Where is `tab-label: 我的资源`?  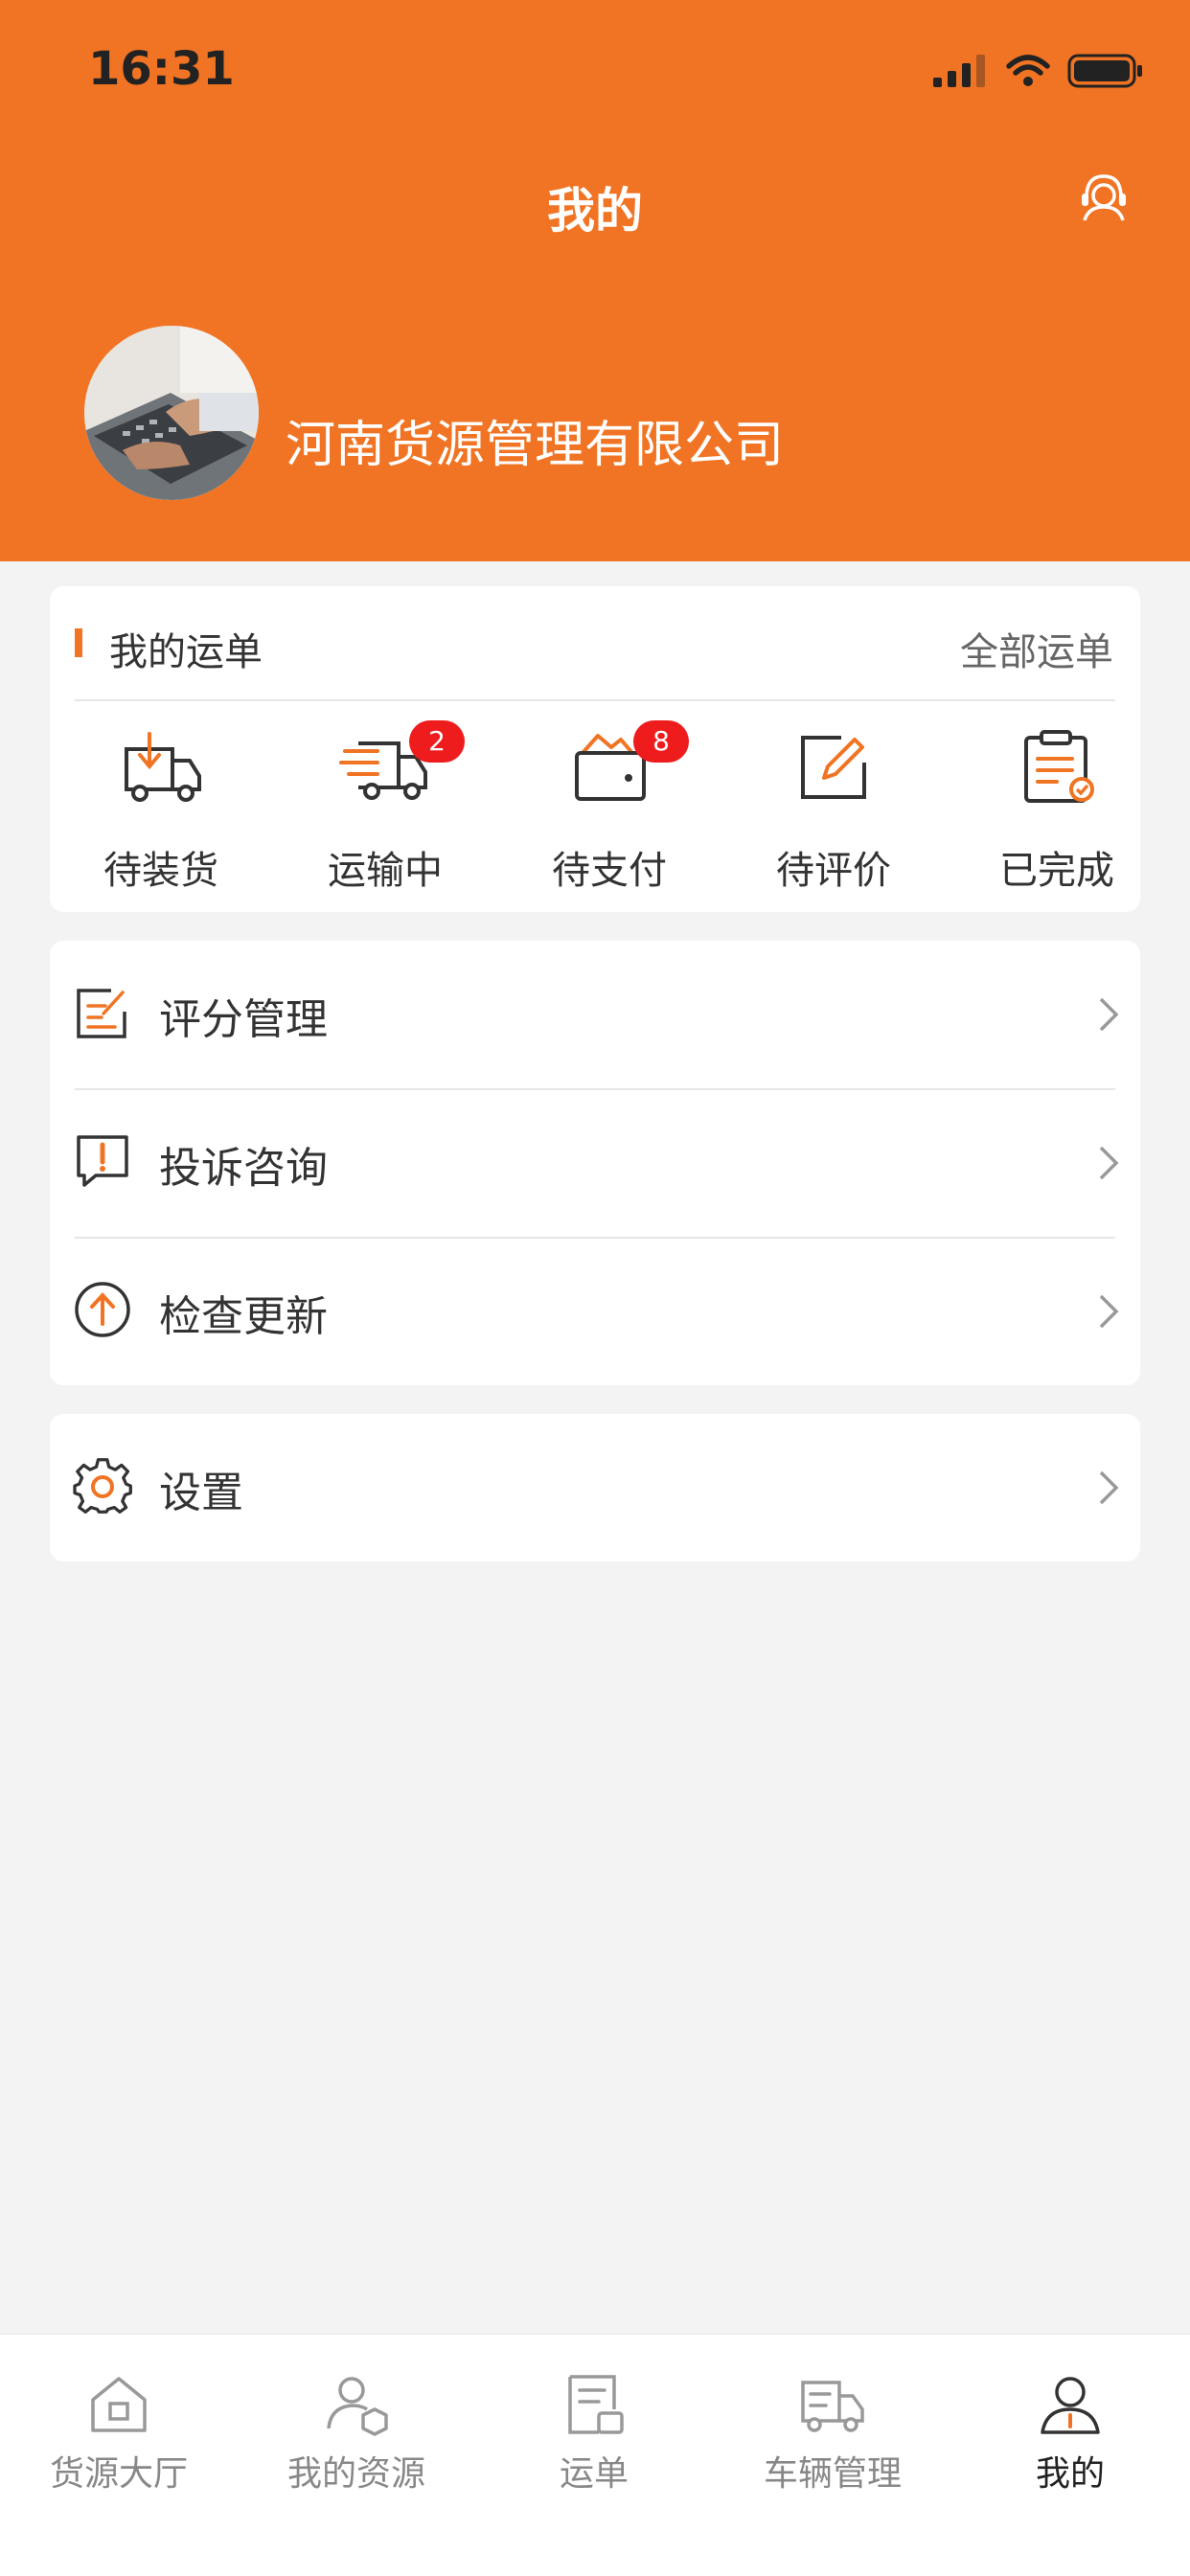
tab-label: 我的资源 is located at coordinates (356, 2474).